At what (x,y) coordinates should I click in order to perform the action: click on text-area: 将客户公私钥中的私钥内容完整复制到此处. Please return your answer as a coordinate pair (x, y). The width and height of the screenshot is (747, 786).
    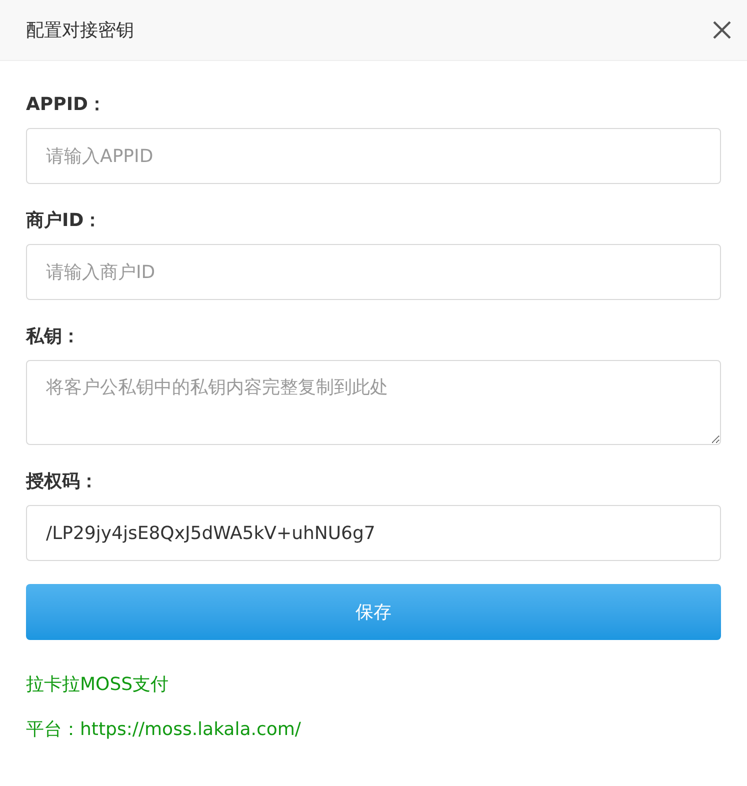
    Looking at the image, I should click on (373, 402).